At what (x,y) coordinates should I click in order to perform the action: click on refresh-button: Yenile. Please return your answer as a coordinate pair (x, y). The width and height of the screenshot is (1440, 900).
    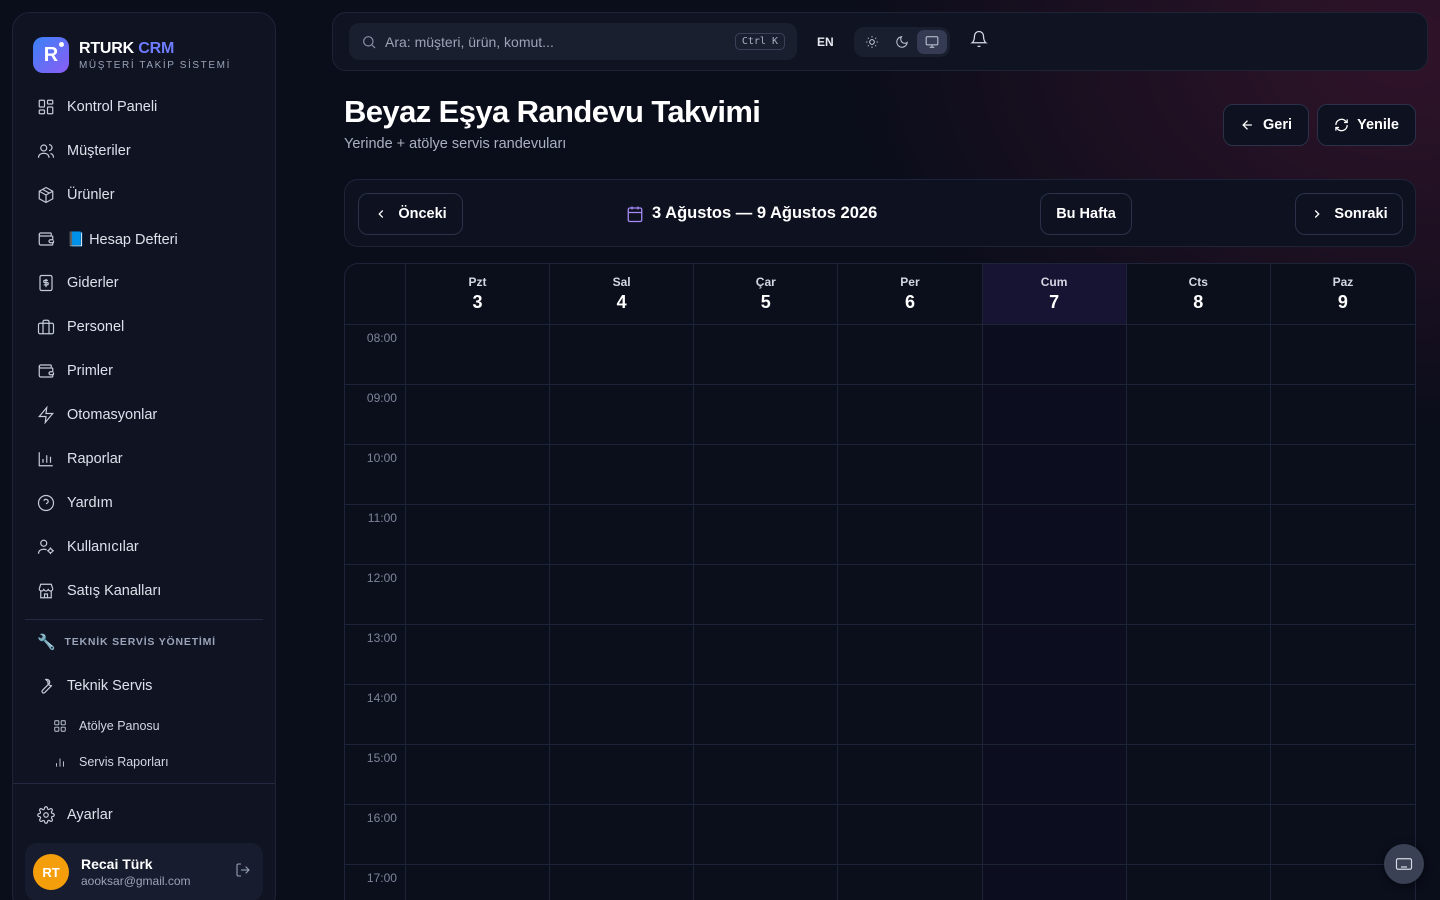
    Looking at the image, I should click on (1366, 125).